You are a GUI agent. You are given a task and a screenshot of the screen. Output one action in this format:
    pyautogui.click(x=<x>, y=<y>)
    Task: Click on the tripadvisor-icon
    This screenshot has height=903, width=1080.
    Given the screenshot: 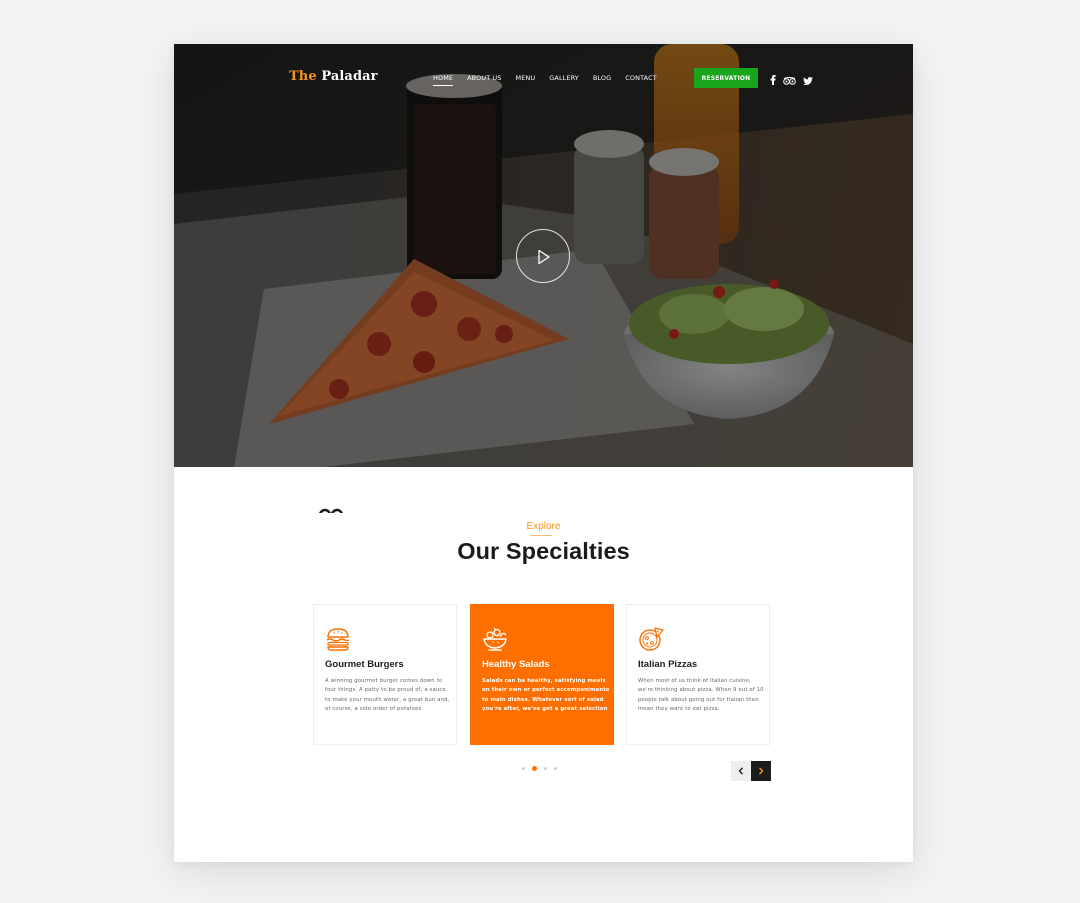 What is the action you would take?
    pyautogui.click(x=789, y=81)
    